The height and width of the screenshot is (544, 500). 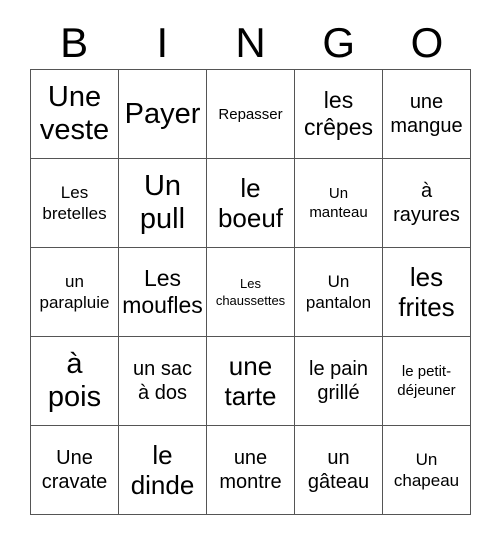 What do you see at coordinates (74, 42) in the screenshot?
I see `header-letter-b: B` at bounding box center [74, 42].